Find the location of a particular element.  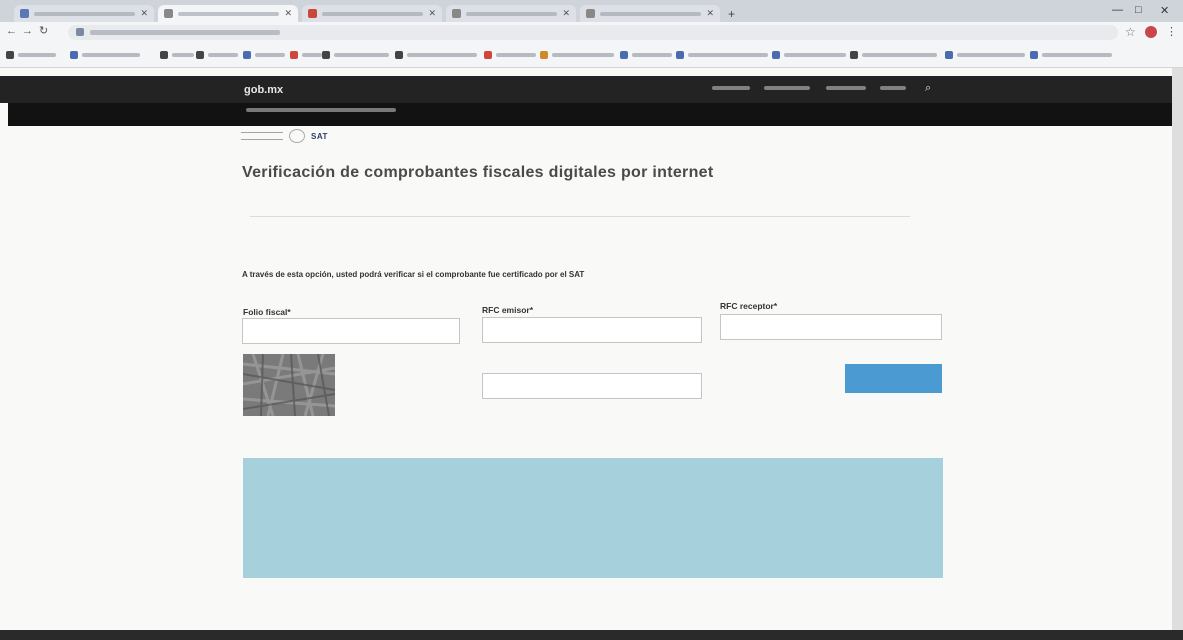

institution-logos: SAT is located at coordinates (284, 136).